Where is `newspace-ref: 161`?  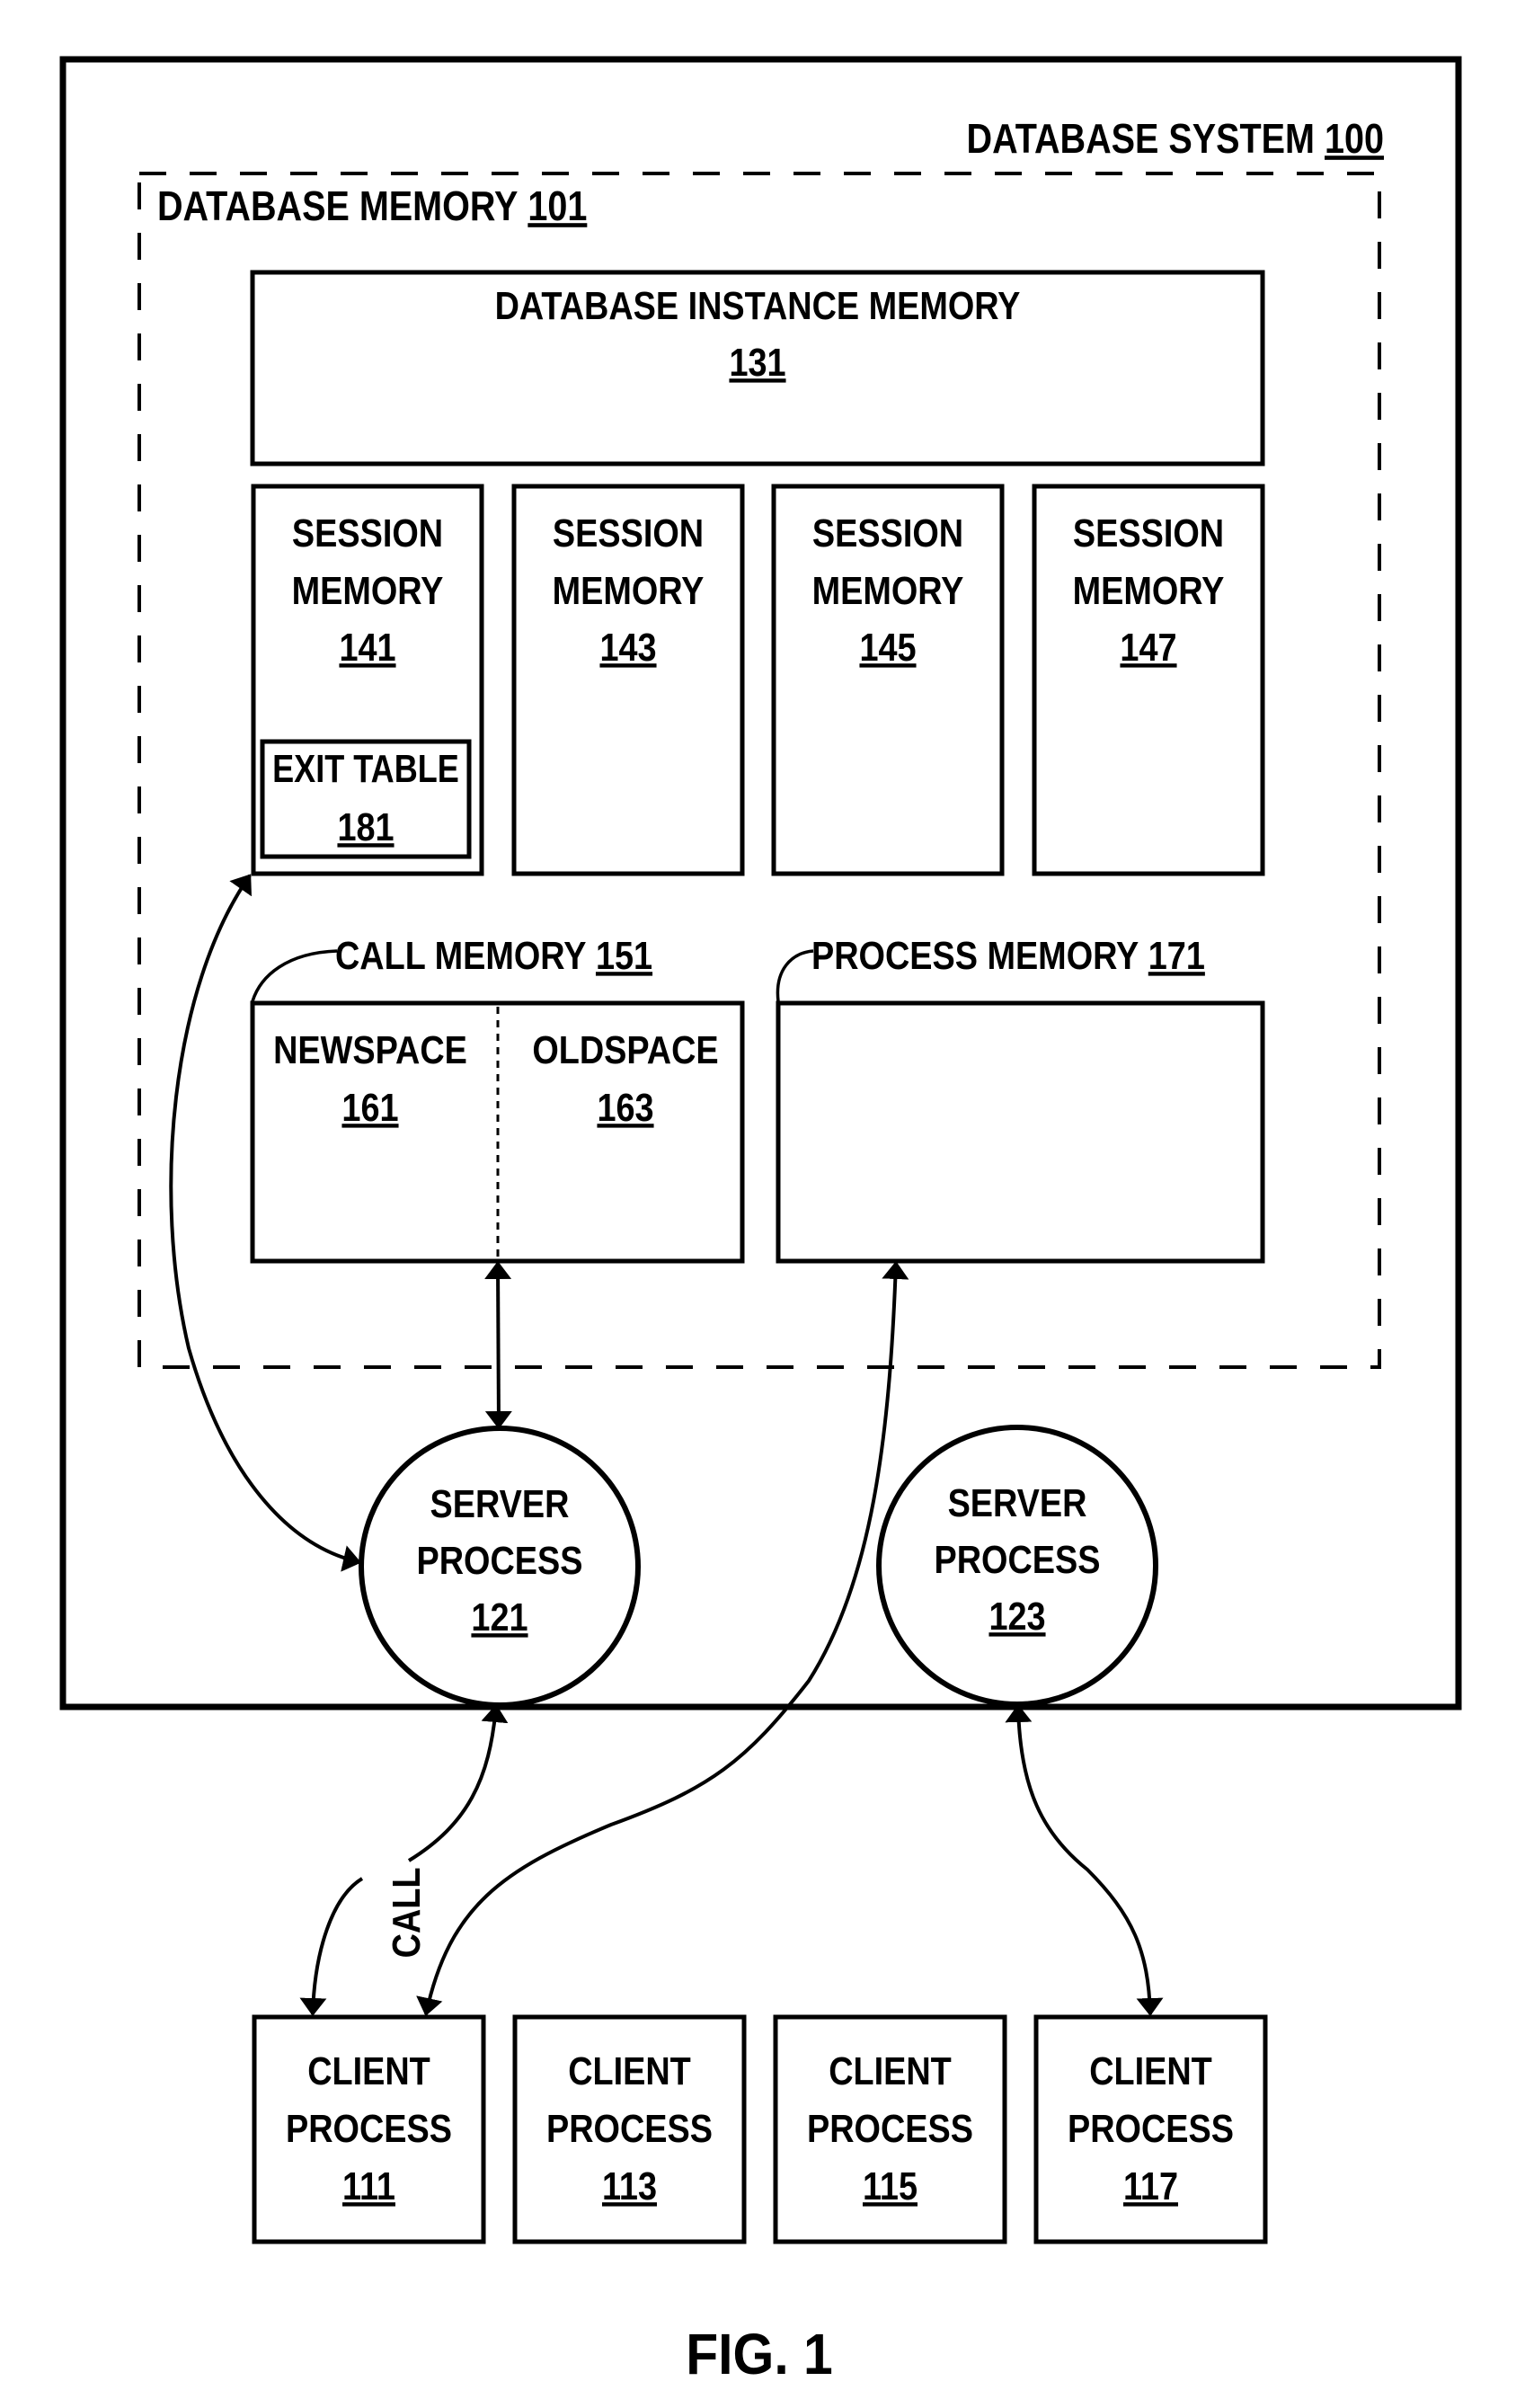
newspace-ref: 161 is located at coordinates (370, 1107).